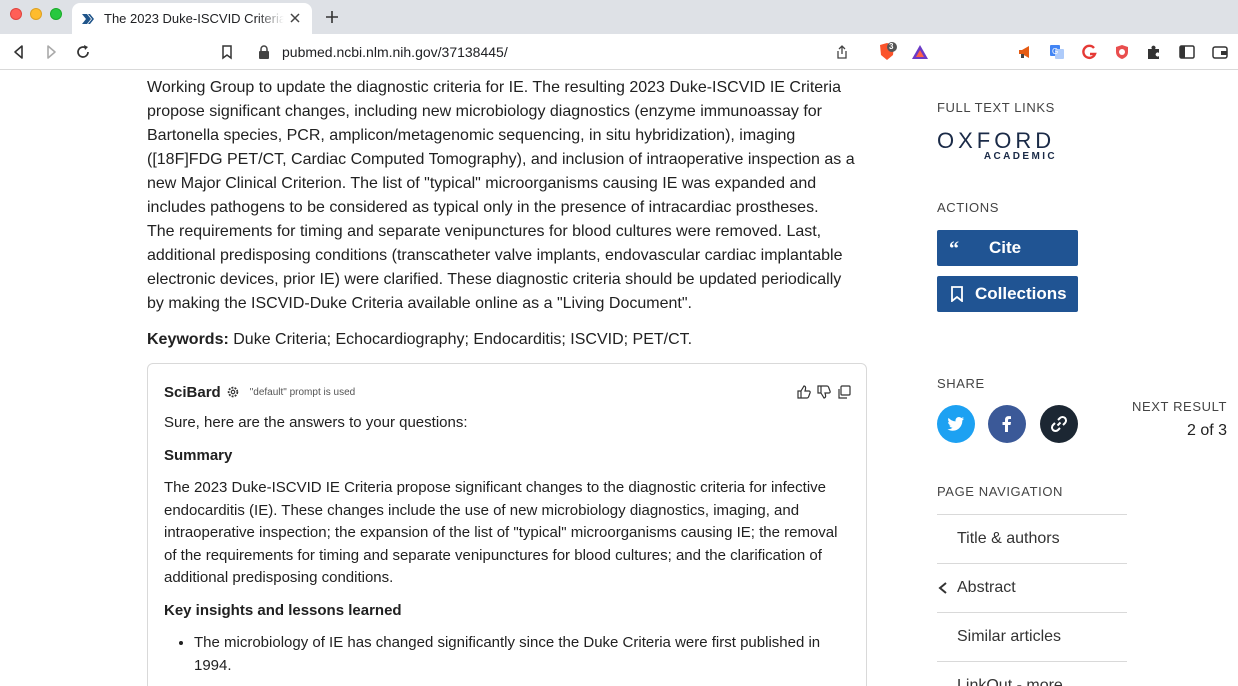  What do you see at coordinates (968, 207) in the screenshot?
I see `actions-label: ACTIONS` at bounding box center [968, 207].